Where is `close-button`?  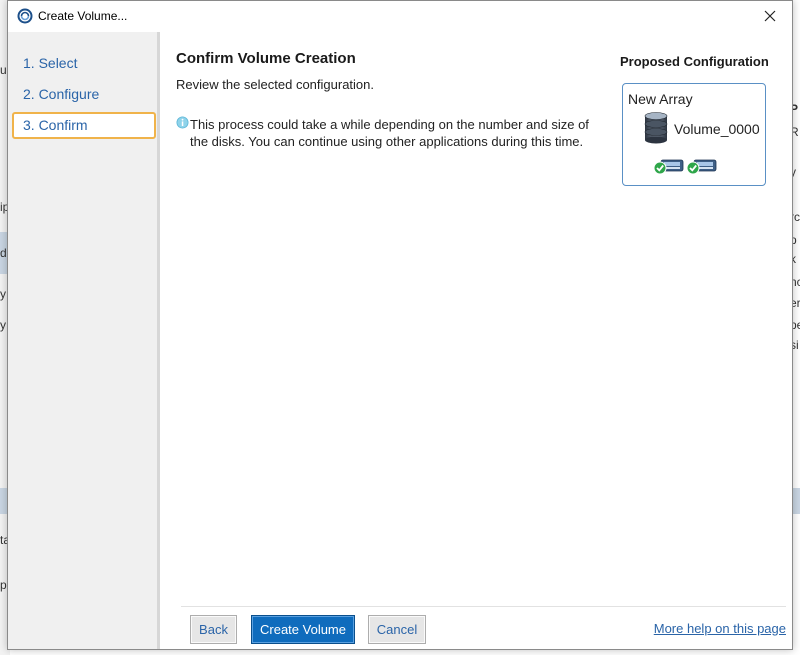
close-button is located at coordinates (770, 16).